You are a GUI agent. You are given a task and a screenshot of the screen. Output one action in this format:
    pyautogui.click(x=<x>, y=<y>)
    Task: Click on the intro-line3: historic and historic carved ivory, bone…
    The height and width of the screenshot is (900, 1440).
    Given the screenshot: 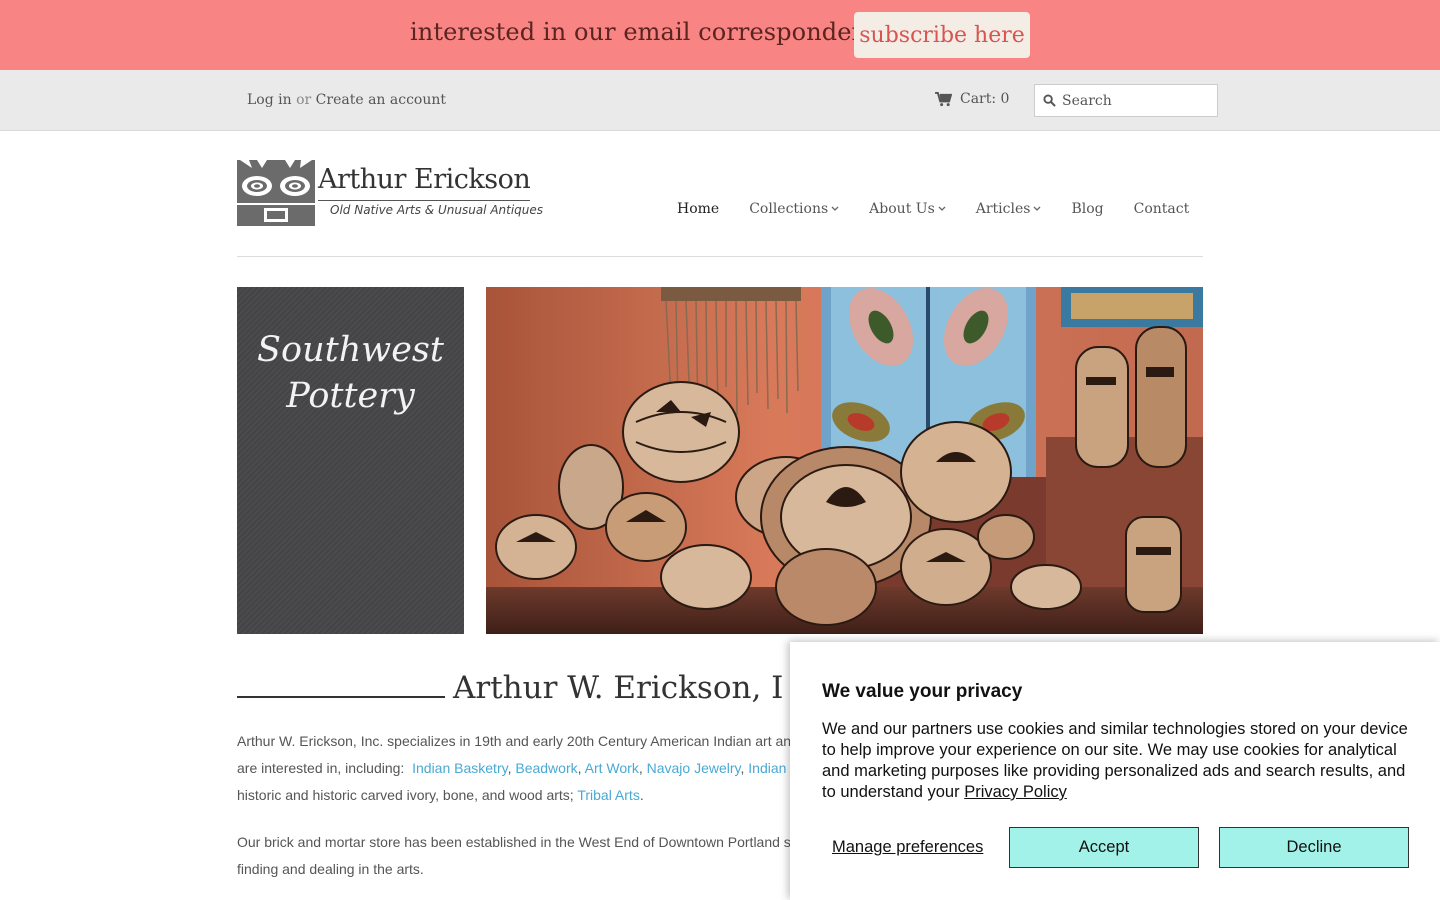 What is the action you would take?
    pyautogui.click(x=440, y=795)
    